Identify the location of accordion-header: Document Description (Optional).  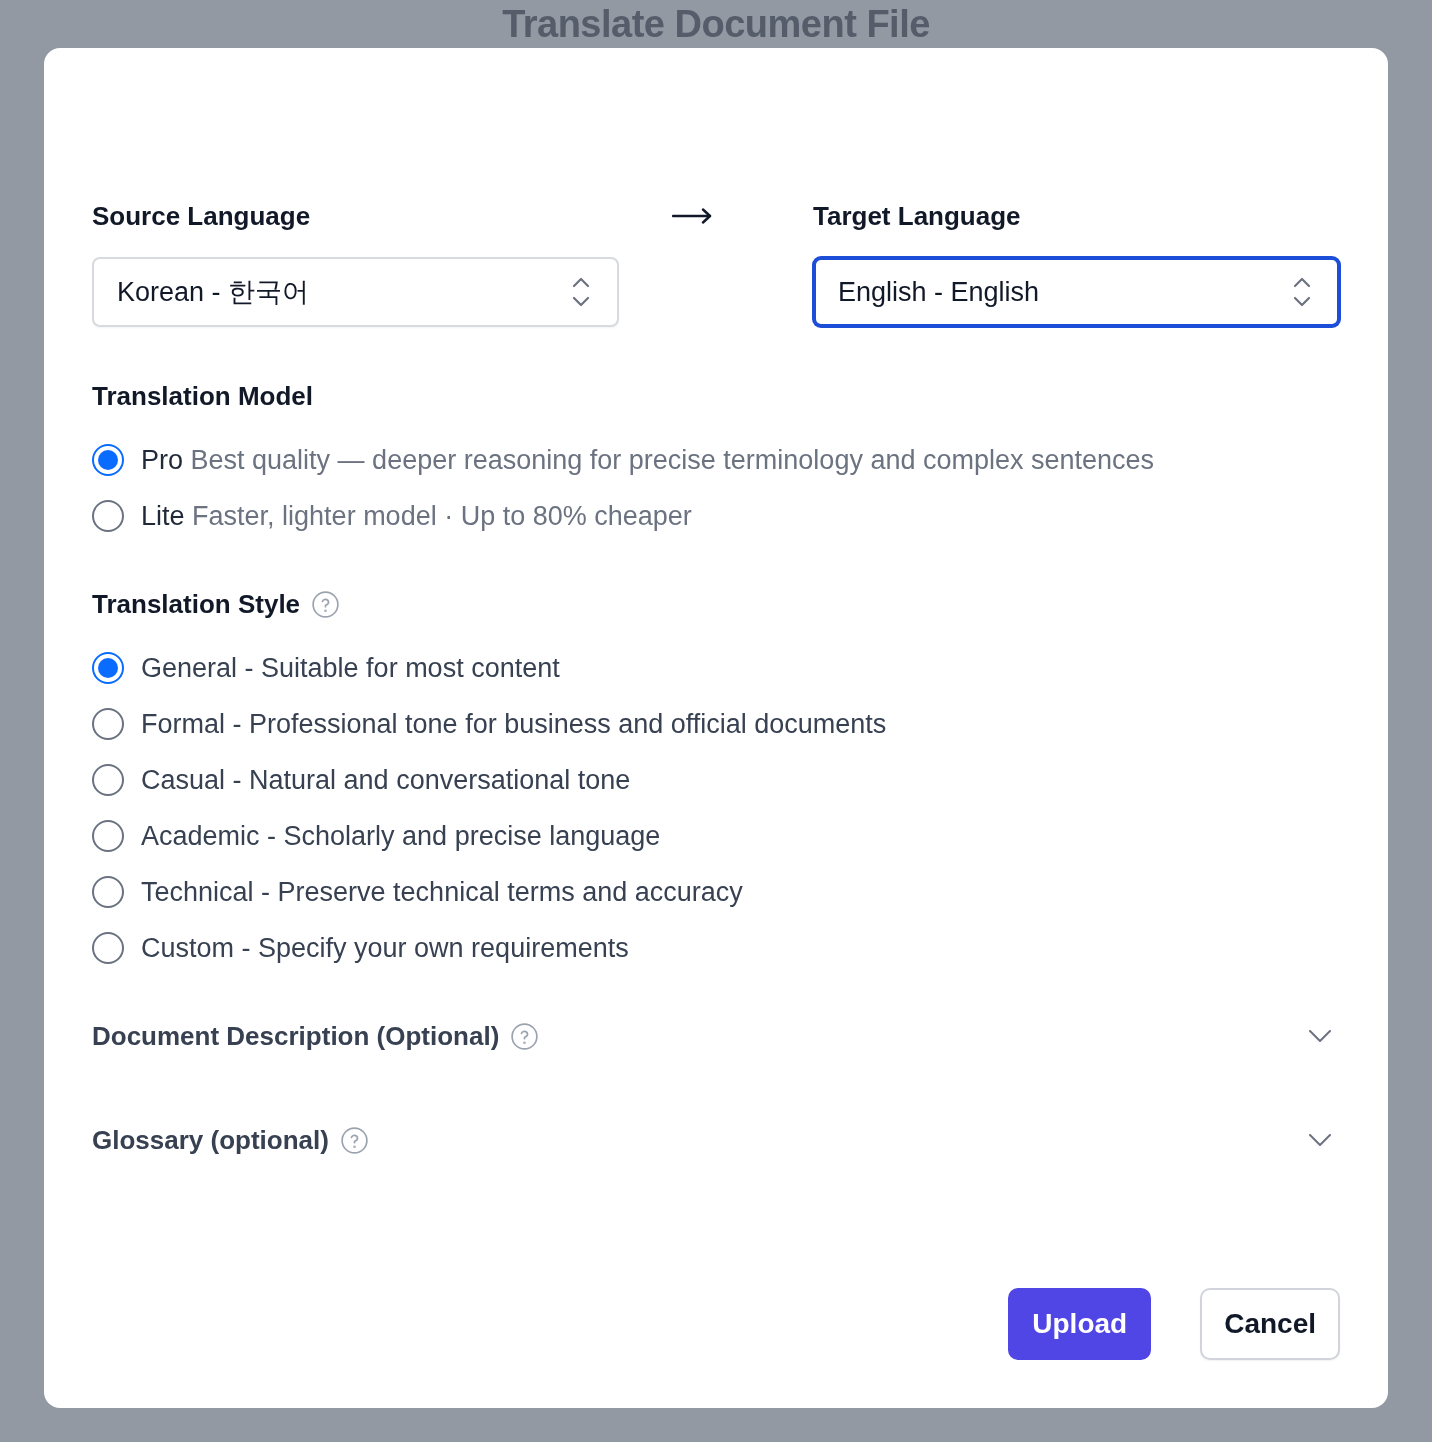
(716, 1036).